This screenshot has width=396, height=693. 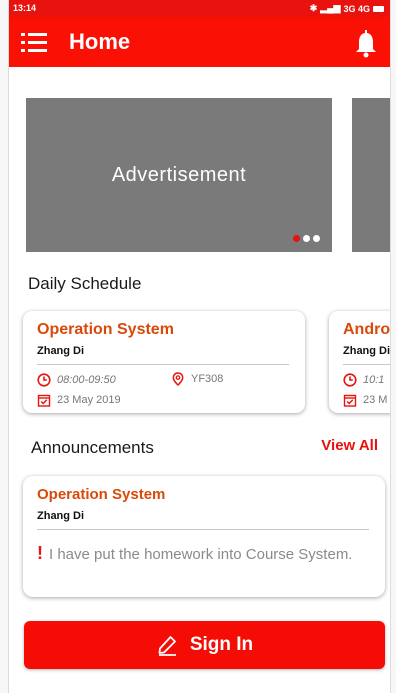 I want to click on date-row: 23 M, so click(x=365, y=400).